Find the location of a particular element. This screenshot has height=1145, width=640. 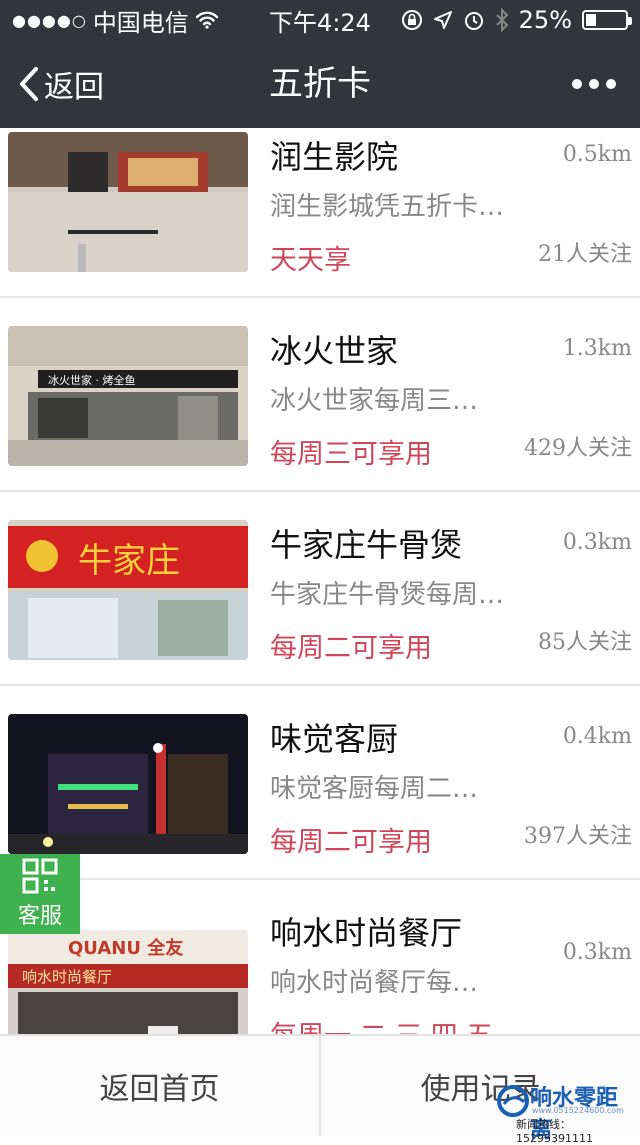

rotation-lock-icon is located at coordinates (411, 20).